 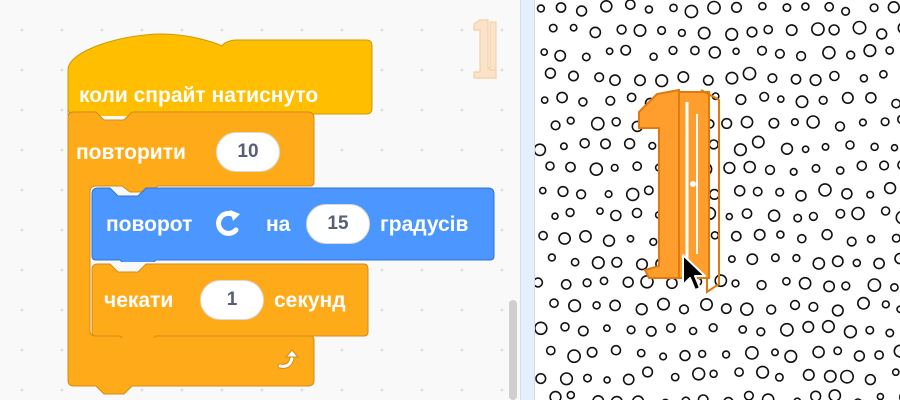 What do you see at coordinates (199, 95) in the screenshot?
I see `hat-block-label: коли спрайт натиснуто` at bounding box center [199, 95].